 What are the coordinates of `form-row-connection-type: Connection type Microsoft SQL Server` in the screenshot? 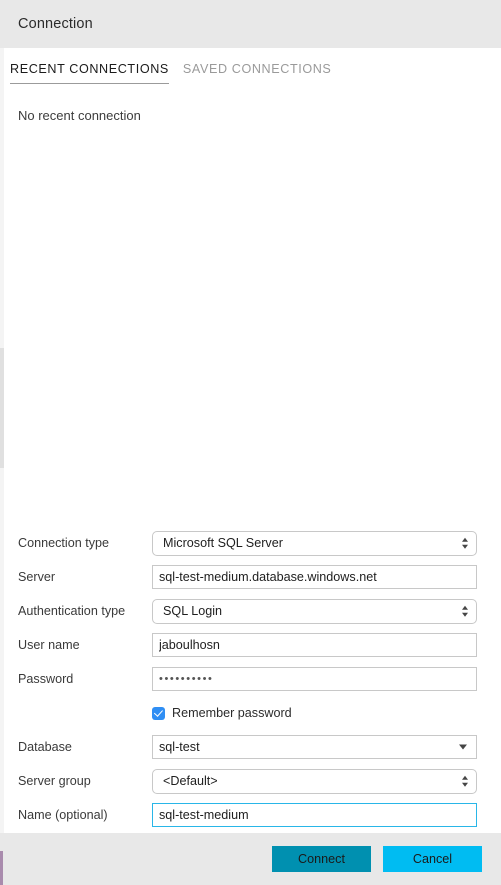 It's located at (250, 543).